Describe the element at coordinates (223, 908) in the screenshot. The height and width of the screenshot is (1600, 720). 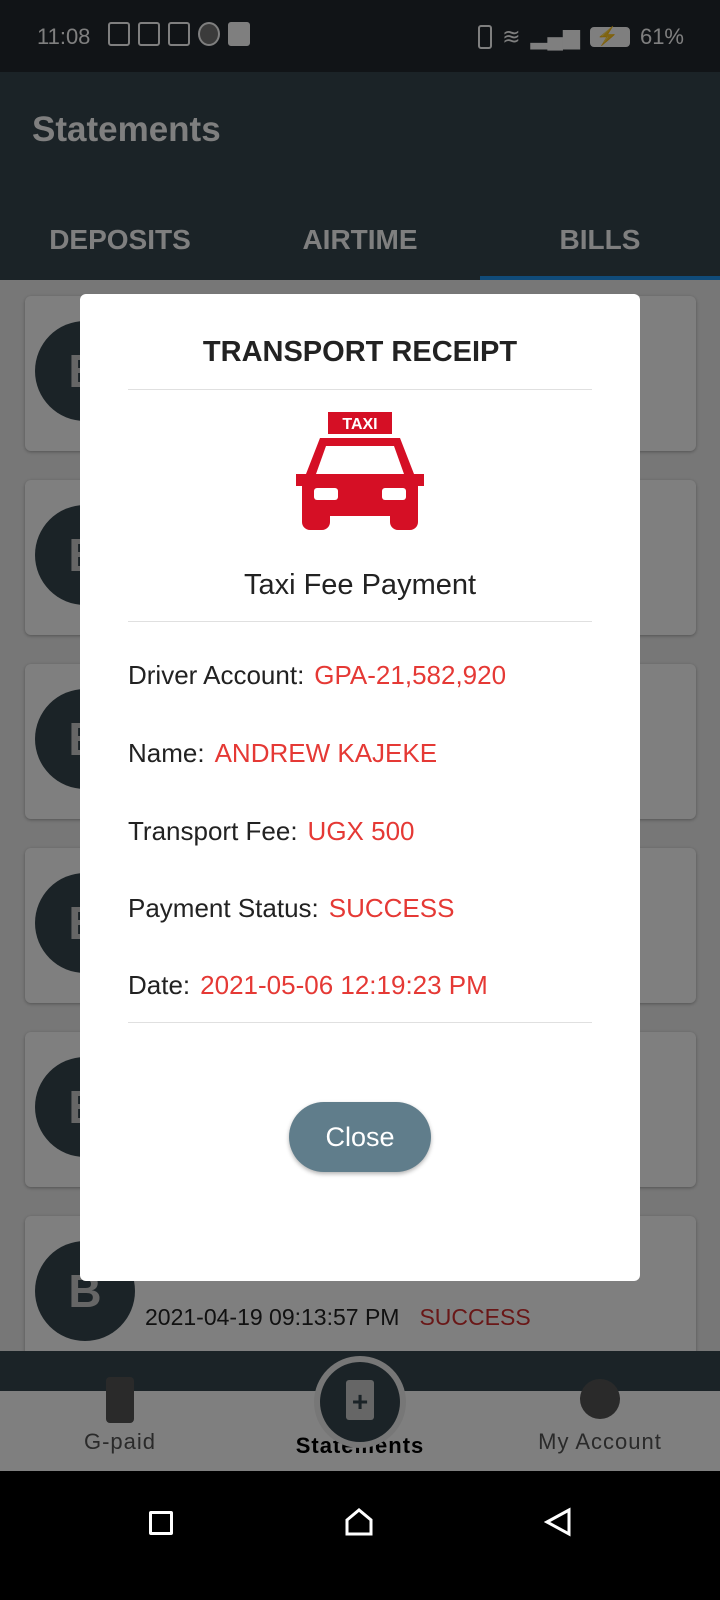
I see `field-label: Payment Status:` at that location.